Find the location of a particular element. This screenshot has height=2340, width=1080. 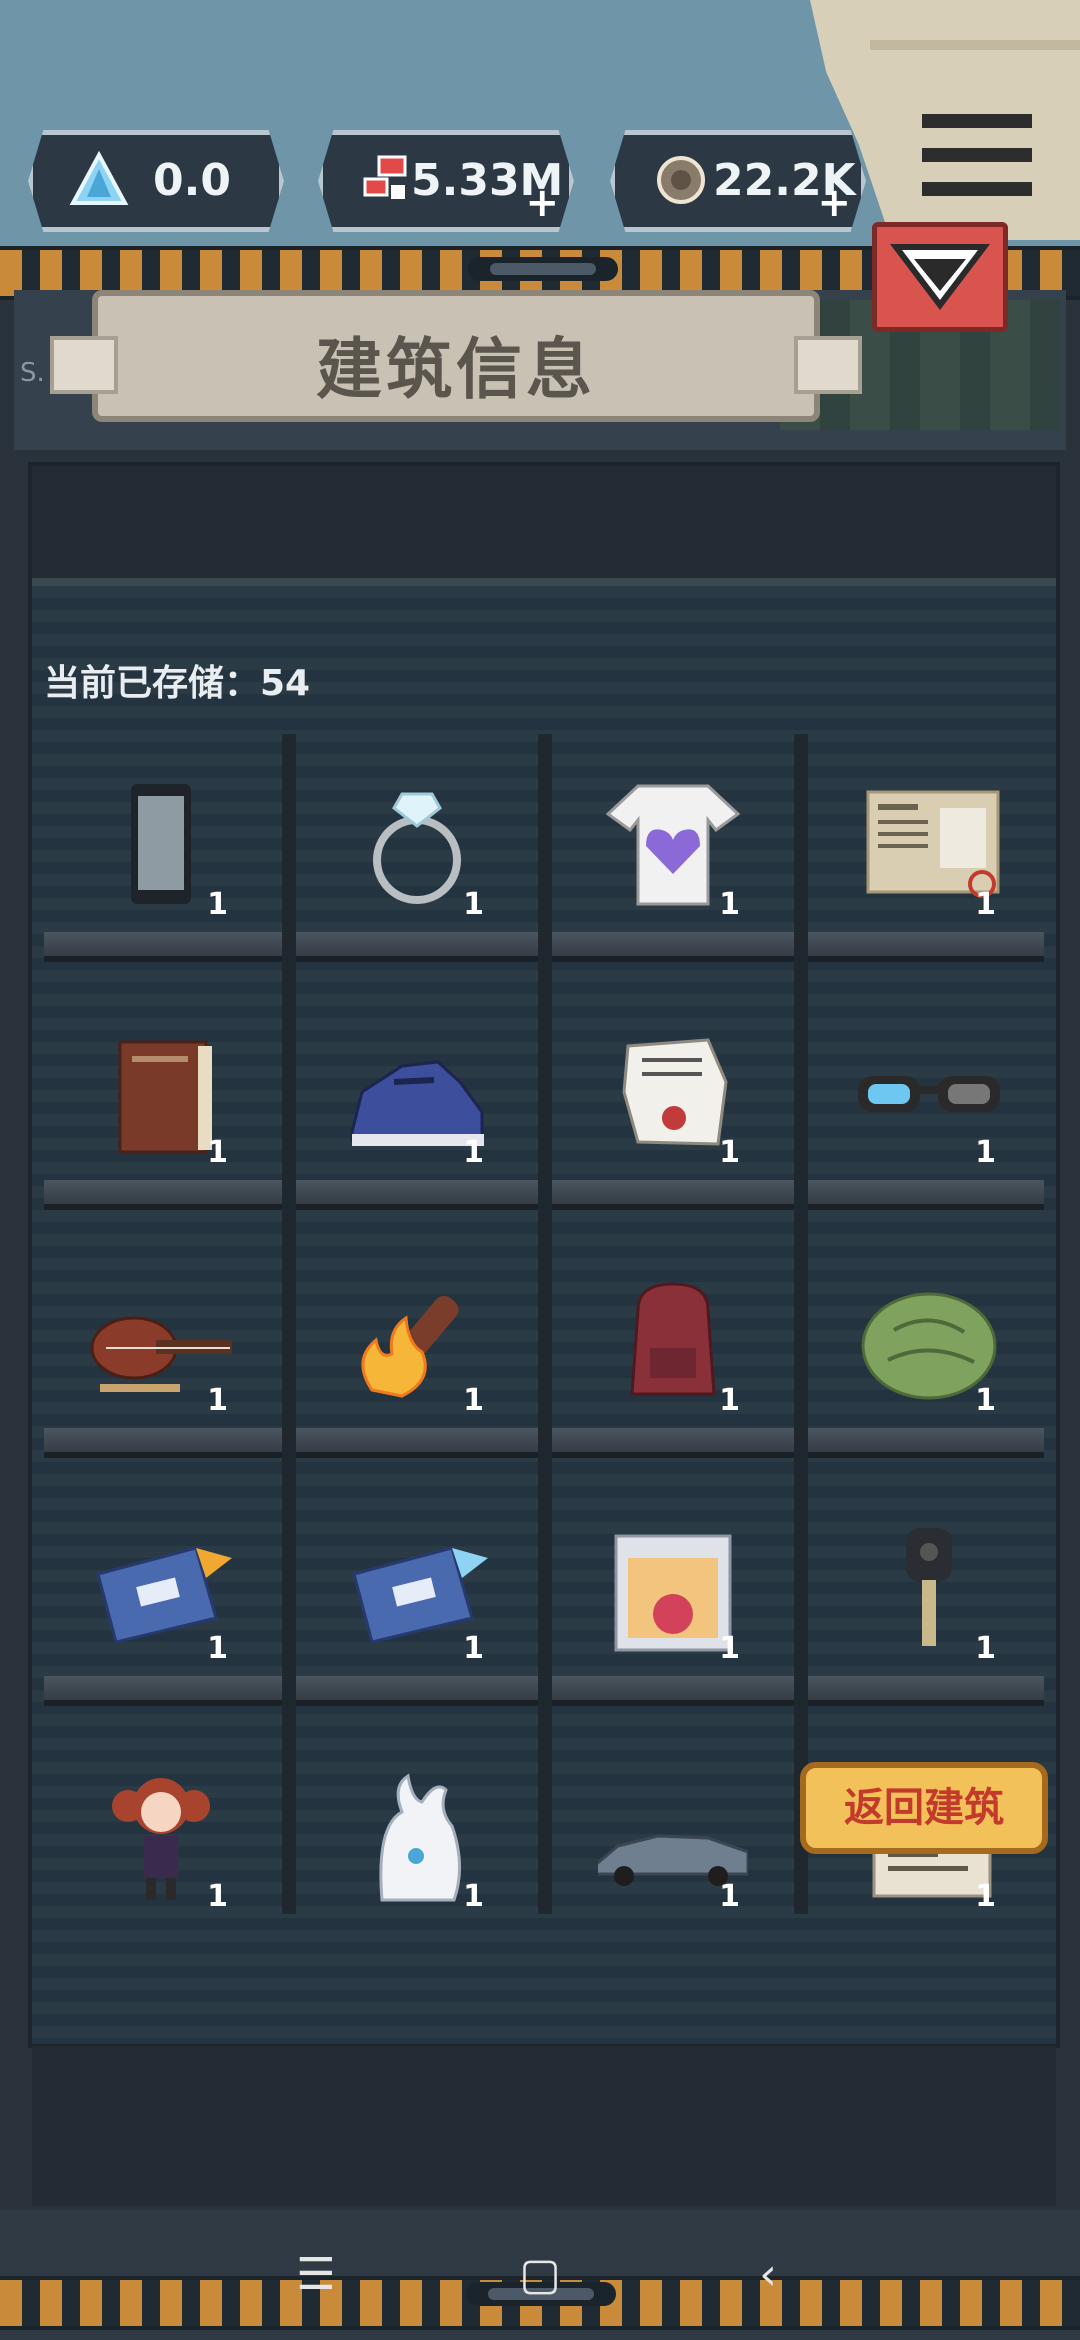

coin-icon is located at coordinates (681, 180).